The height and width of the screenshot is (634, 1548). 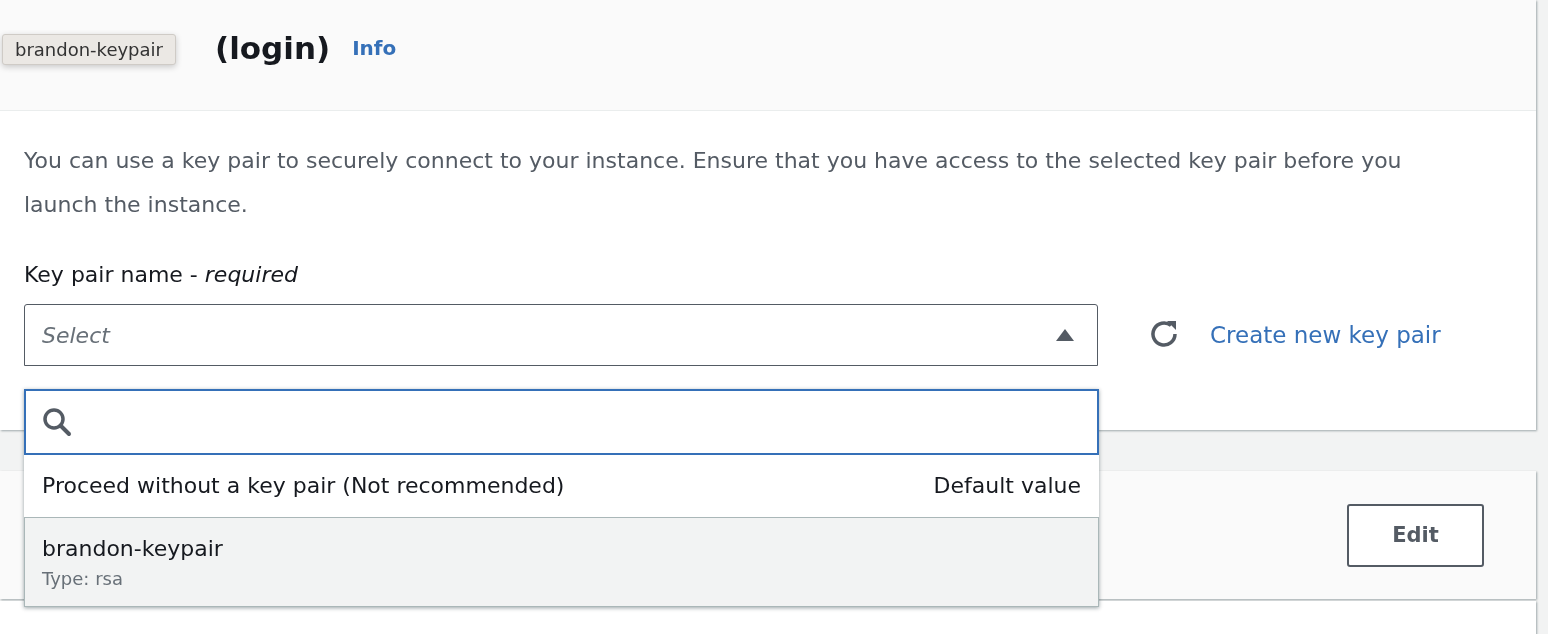 I want to click on edit-button: Edit, so click(x=1415, y=535).